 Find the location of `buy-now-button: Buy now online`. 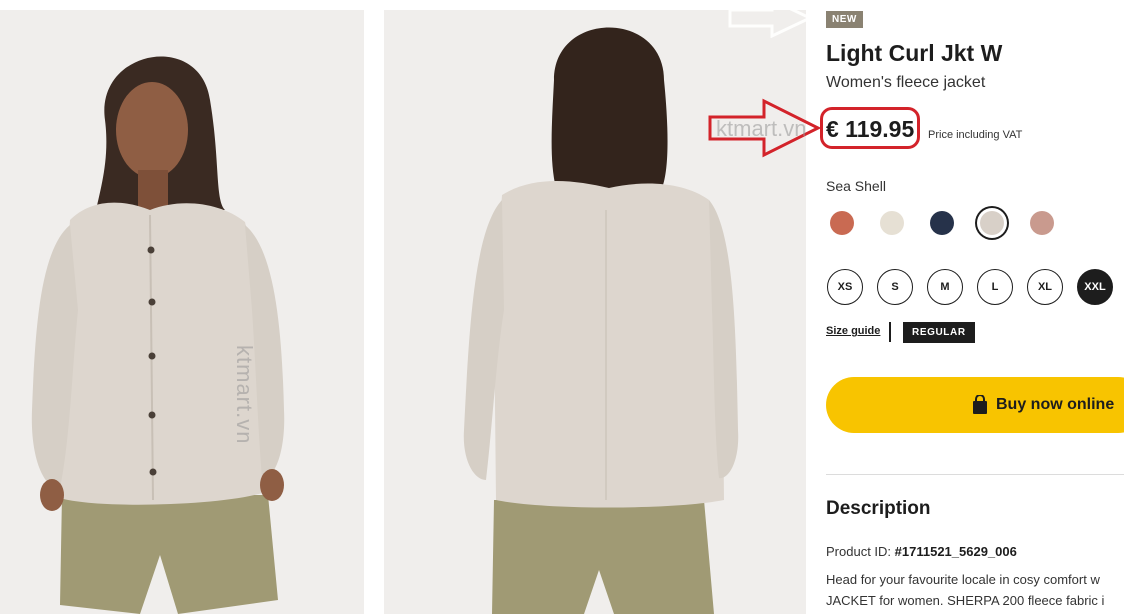

buy-now-button: Buy now online is located at coordinates (975, 405).